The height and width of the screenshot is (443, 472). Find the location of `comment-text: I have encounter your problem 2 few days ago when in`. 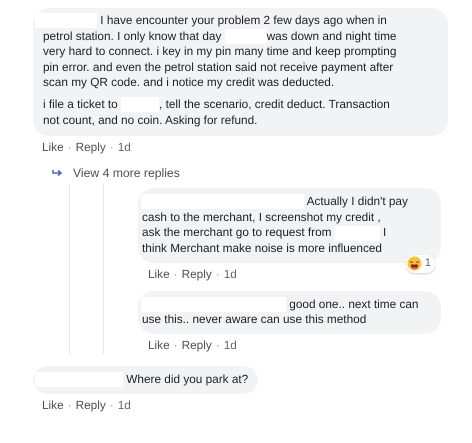

comment-text: I have encounter your problem 2 few days ago when in is located at coordinates (243, 21).